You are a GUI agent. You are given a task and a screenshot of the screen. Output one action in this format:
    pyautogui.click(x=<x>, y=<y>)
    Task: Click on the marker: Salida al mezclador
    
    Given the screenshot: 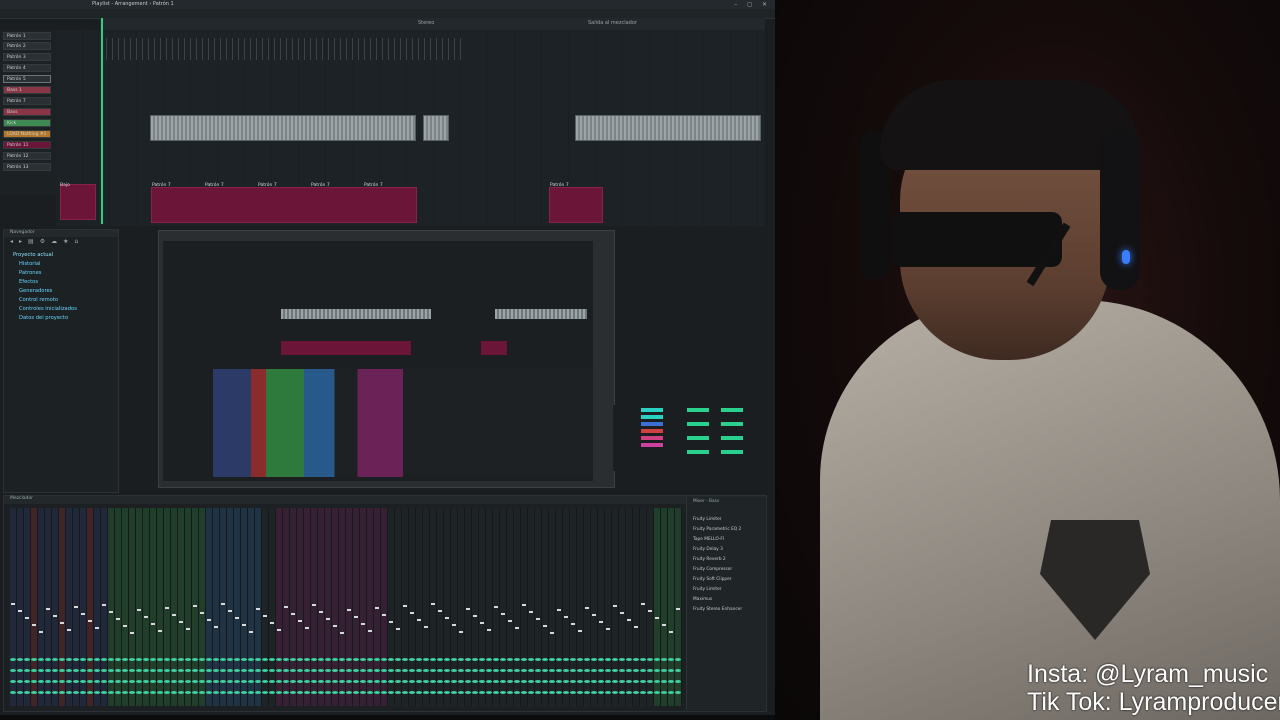 What is the action you would take?
    pyautogui.click(x=612, y=23)
    